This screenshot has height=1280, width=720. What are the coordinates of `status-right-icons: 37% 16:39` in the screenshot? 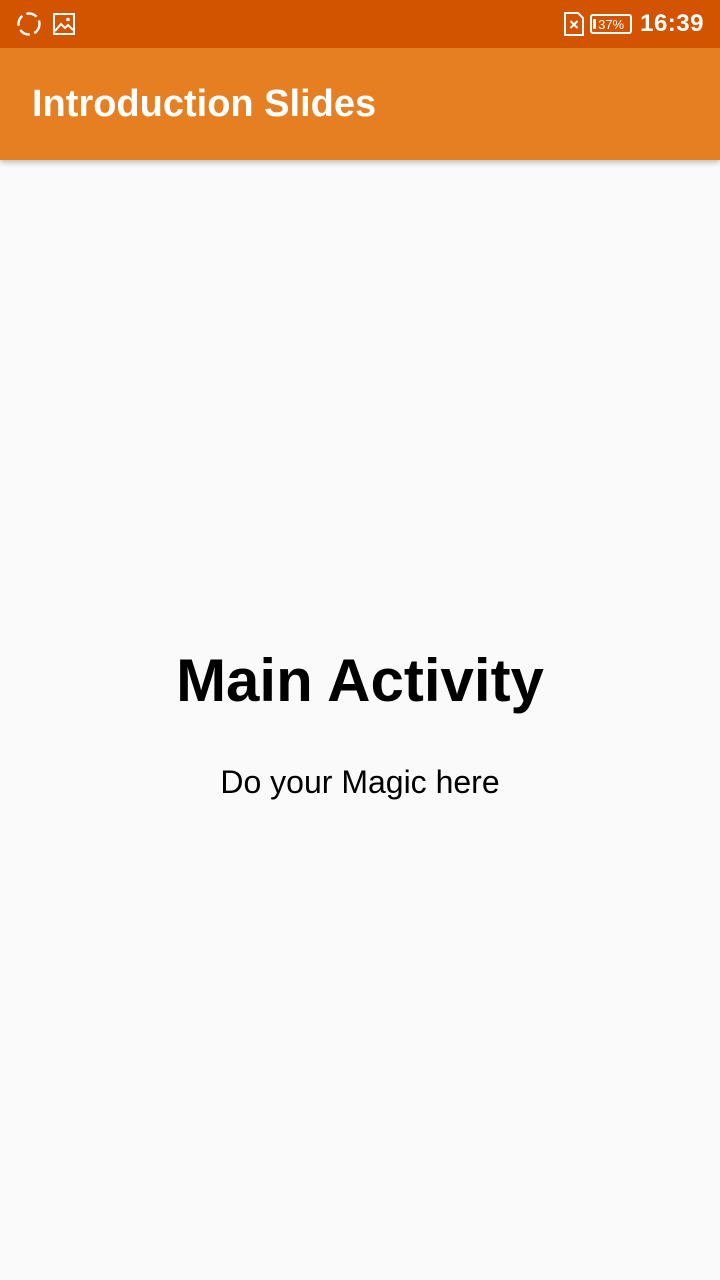 It's located at (633, 24).